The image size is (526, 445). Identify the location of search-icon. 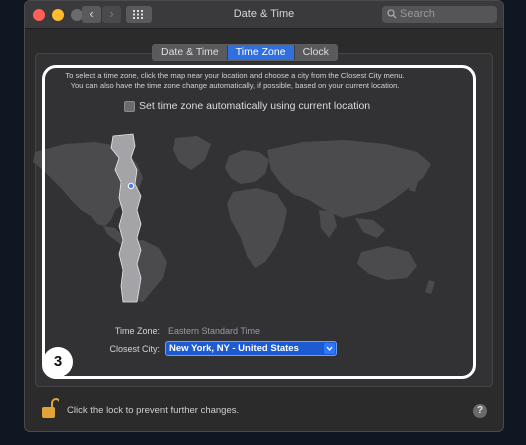
(392, 14).